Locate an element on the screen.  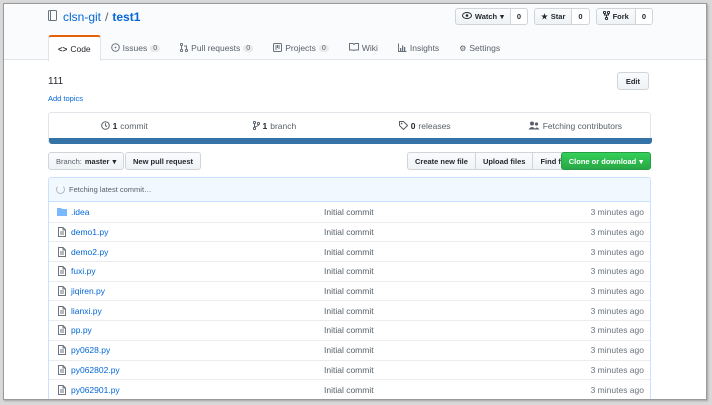
add-topics-link: Add topics is located at coordinates (65, 98).